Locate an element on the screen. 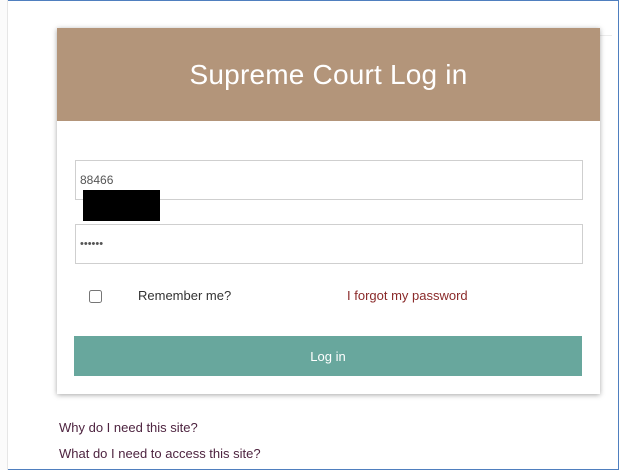 The height and width of the screenshot is (472, 621). help-link-what-need-access: What do I need to access this site? is located at coordinates (160, 453).